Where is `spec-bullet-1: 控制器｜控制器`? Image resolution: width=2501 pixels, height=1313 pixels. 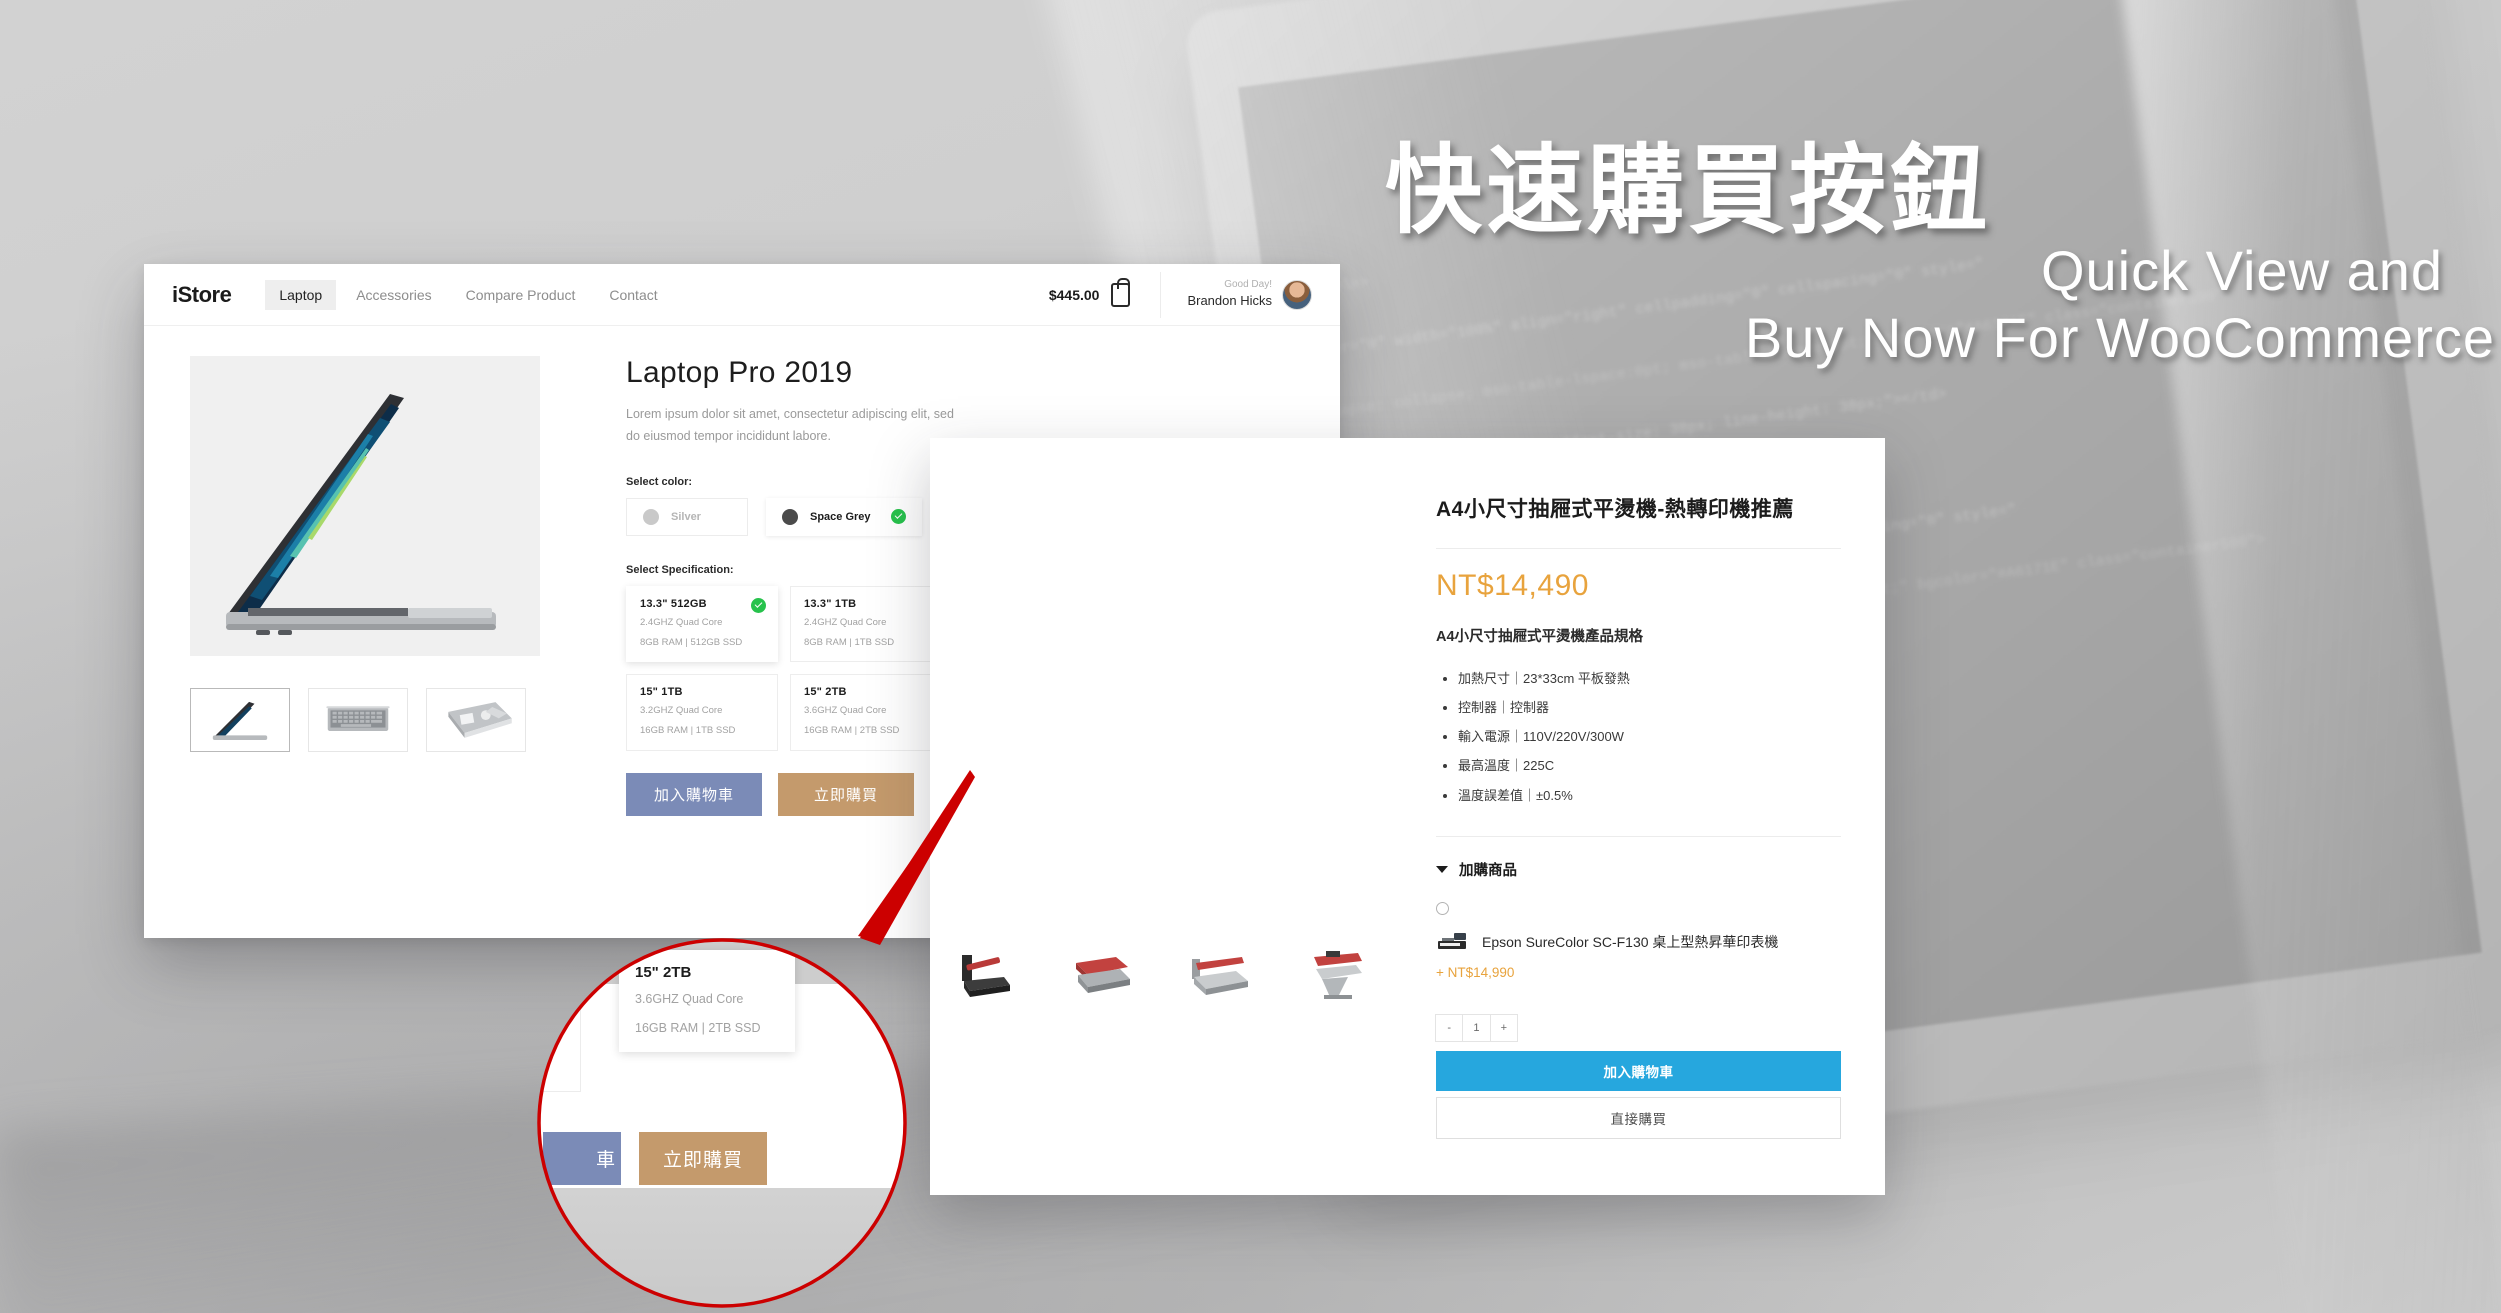 spec-bullet-1: 控制器｜控制器 is located at coordinates (1649, 707).